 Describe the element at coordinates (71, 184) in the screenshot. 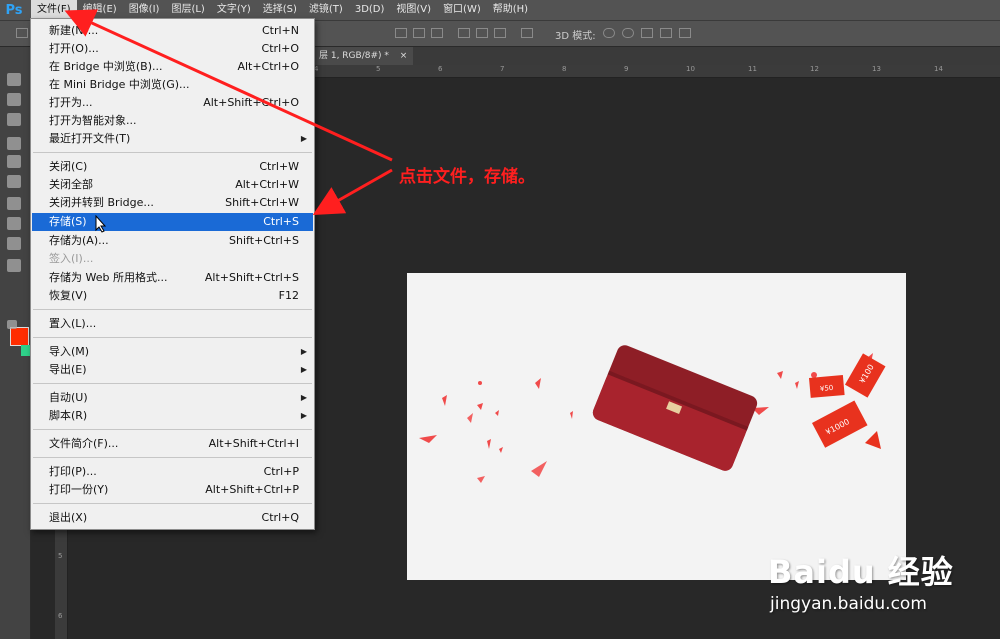

I see `menu-item-label: 关闭全部` at that location.